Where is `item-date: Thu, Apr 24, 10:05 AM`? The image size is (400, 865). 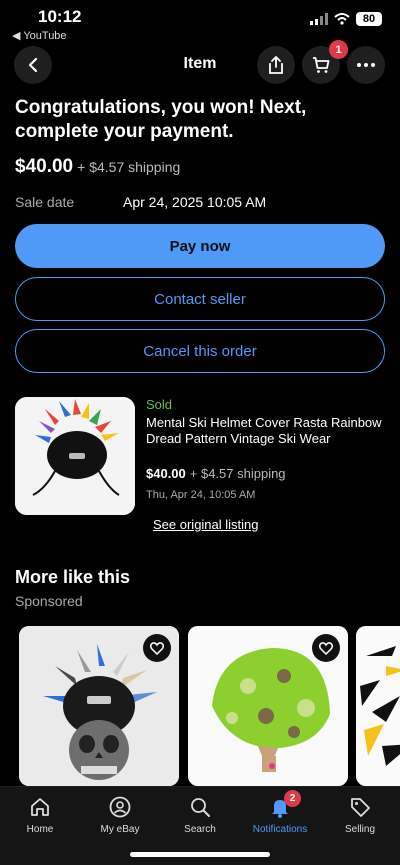 item-date: Thu, Apr 24, 10:05 AM is located at coordinates (201, 495).